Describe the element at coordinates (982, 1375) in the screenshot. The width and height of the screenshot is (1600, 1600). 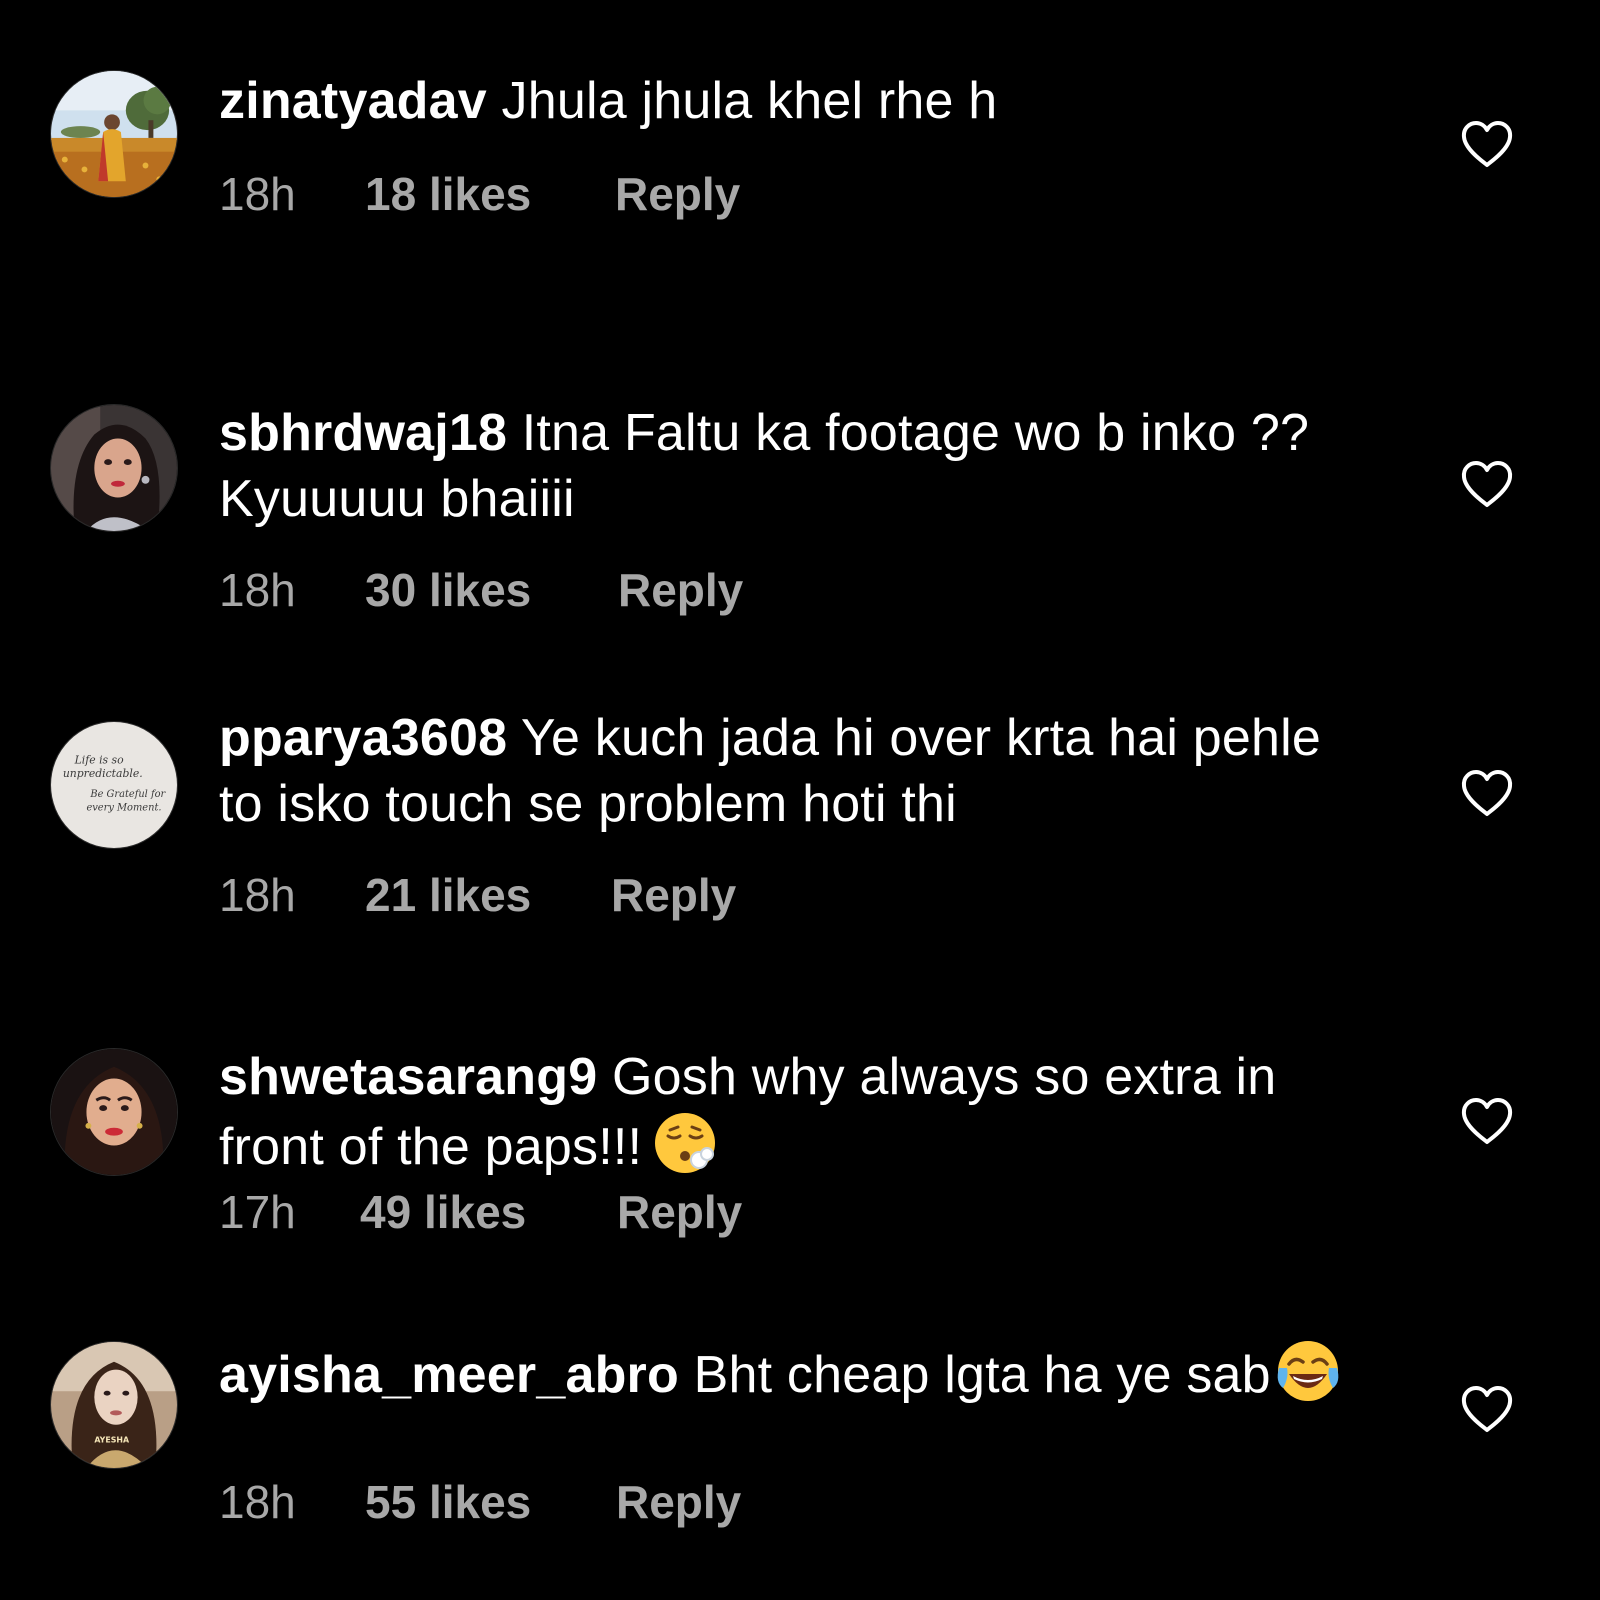
I see `comment-text: Bht cheap lgta ha ye sab` at that location.